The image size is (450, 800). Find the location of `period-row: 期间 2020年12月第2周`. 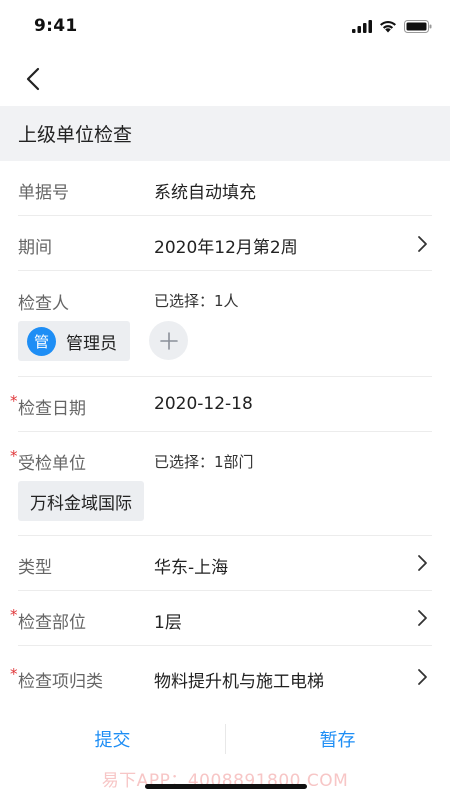

period-row: 期间 2020年12月第2周 is located at coordinates (225, 243).